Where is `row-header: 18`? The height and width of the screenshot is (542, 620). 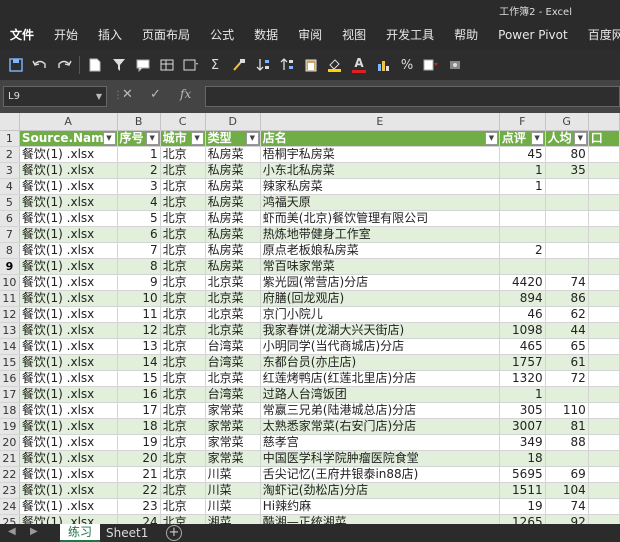 row-header: 18 is located at coordinates (10, 410).